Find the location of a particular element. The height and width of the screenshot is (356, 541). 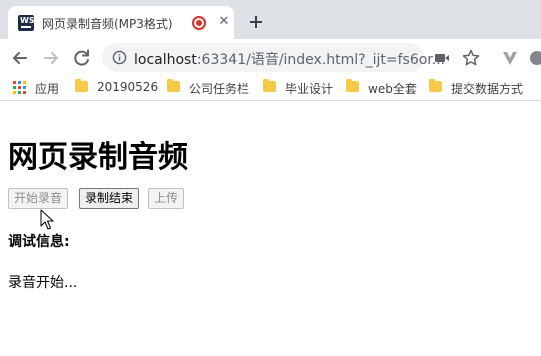

site-info-icon is located at coordinates (119, 57).